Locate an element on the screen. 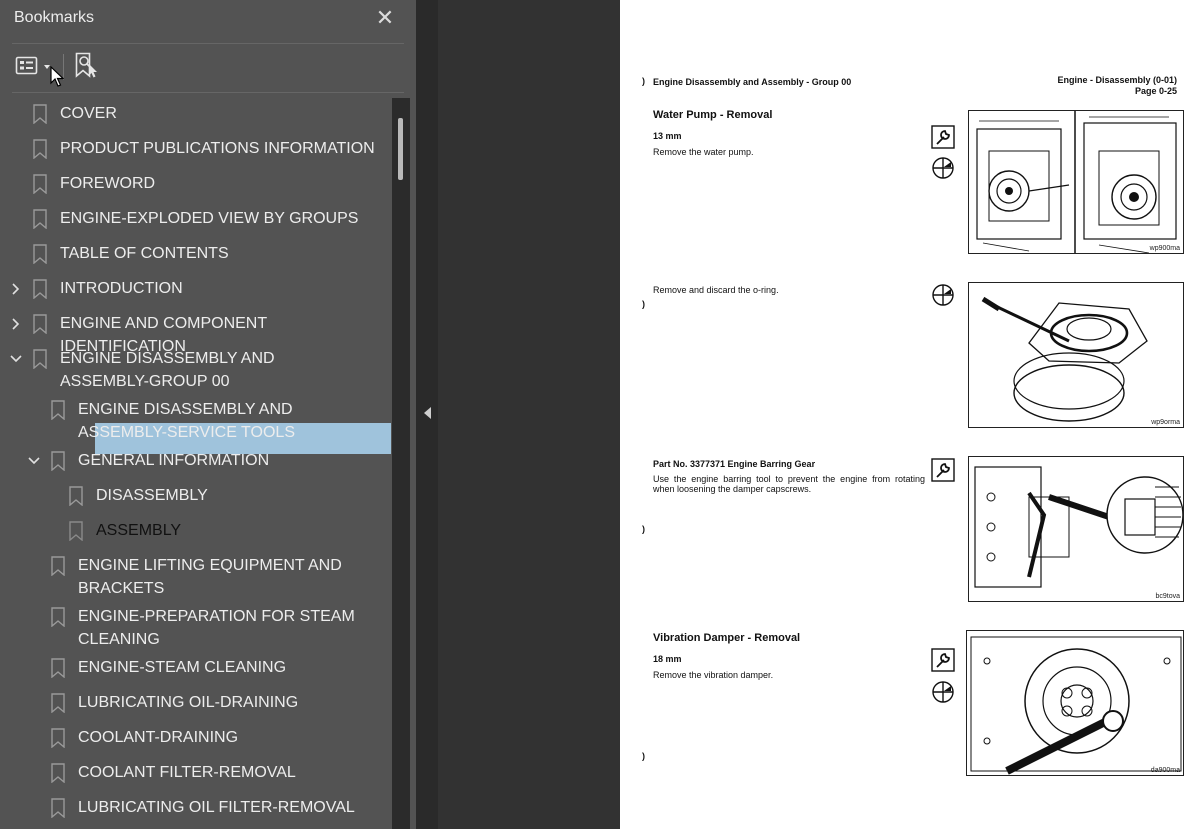 The width and height of the screenshot is (1200, 829). collapse-panel-icon is located at coordinates (428, 413).